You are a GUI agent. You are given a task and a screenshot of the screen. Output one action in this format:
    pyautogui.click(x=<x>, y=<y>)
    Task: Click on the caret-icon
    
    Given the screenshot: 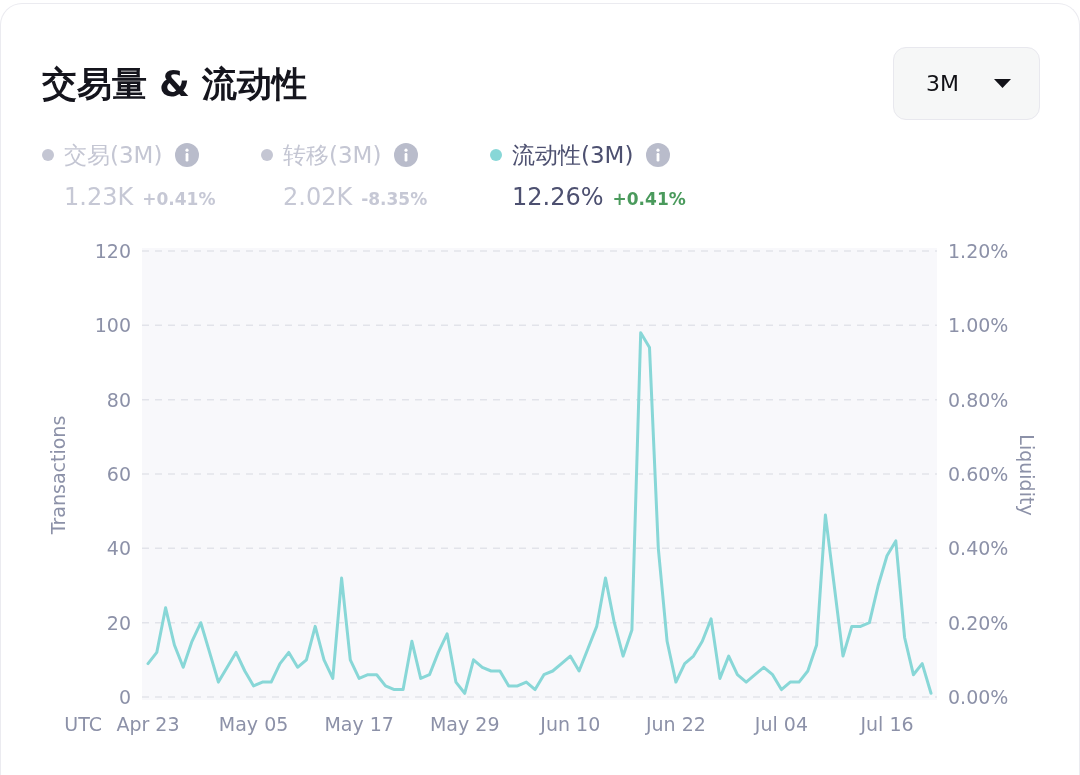 What is the action you would take?
    pyautogui.click(x=1002, y=83)
    